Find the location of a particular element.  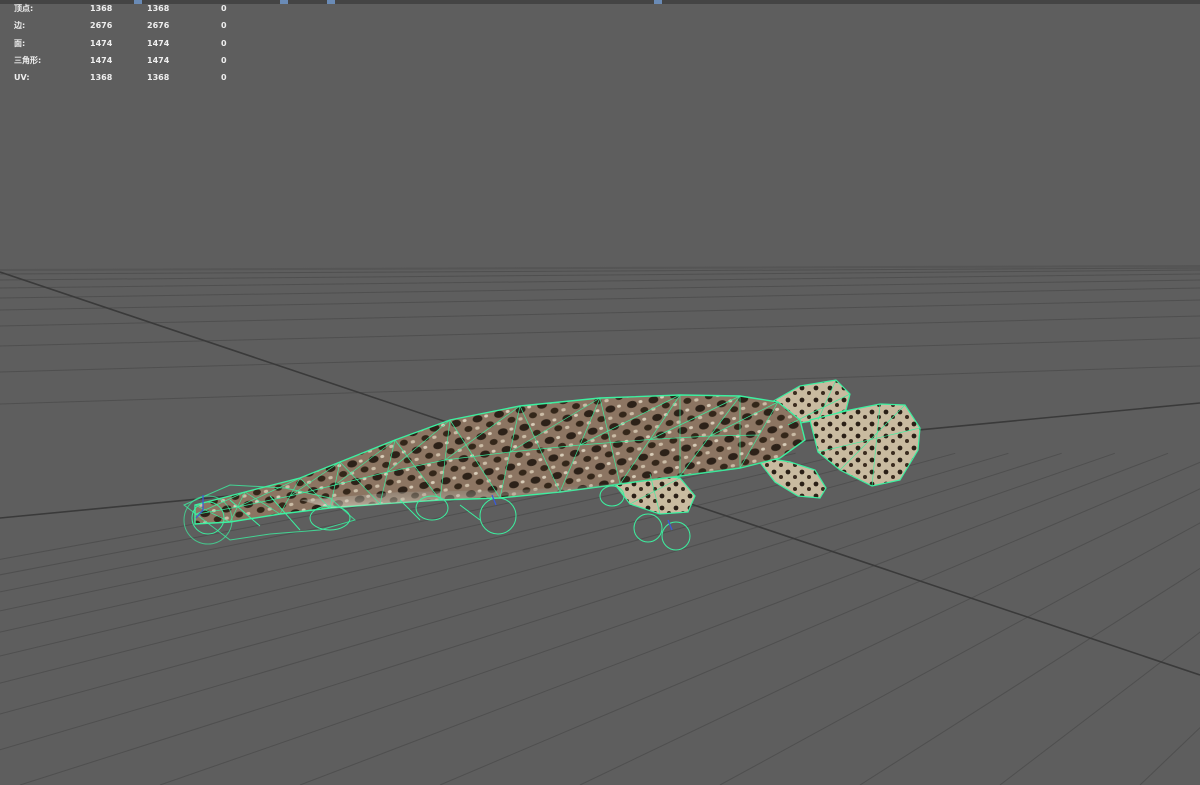

hud-label: 边: is located at coordinates (20, 26).